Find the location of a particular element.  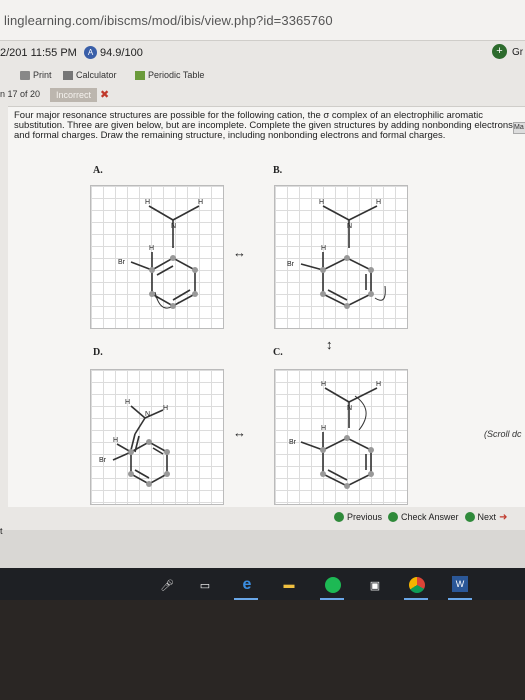

printer-icon is located at coordinates (25, 75).